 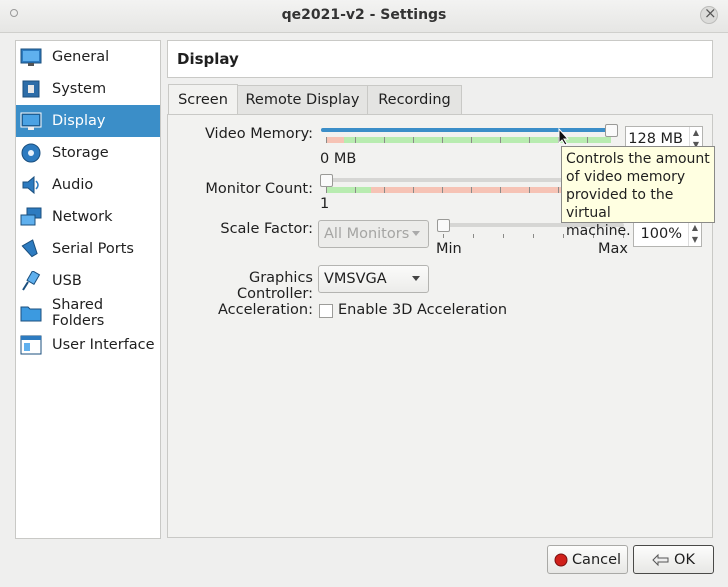 I want to click on window-title: qe2021-v2 - Settings, so click(x=364, y=15).